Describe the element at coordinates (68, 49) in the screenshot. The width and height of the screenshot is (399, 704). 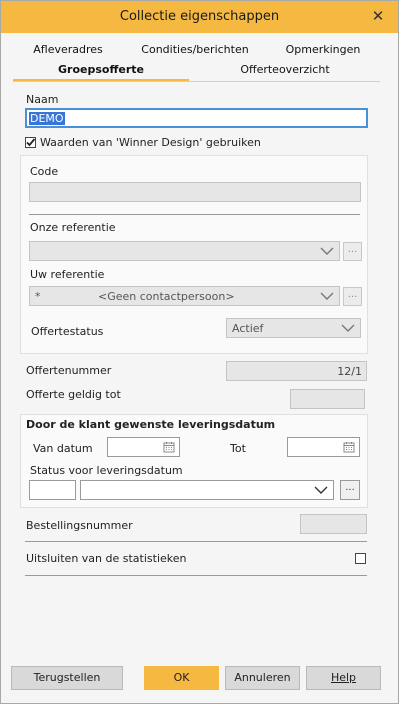
I see `tab-afleveradres: Afleveradres` at that location.